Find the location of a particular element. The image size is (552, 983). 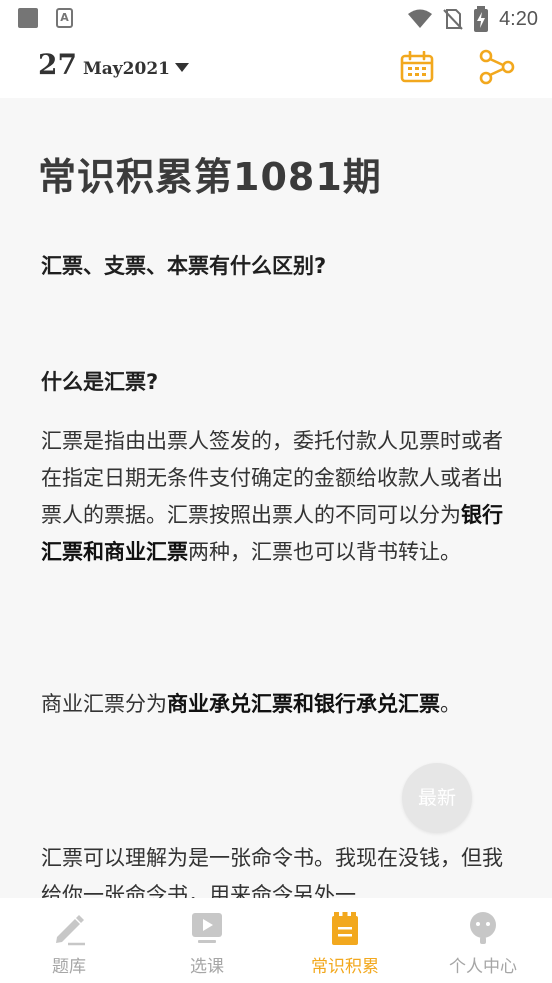

nav-label-courses: 选课 is located at coordinates (207, 967).